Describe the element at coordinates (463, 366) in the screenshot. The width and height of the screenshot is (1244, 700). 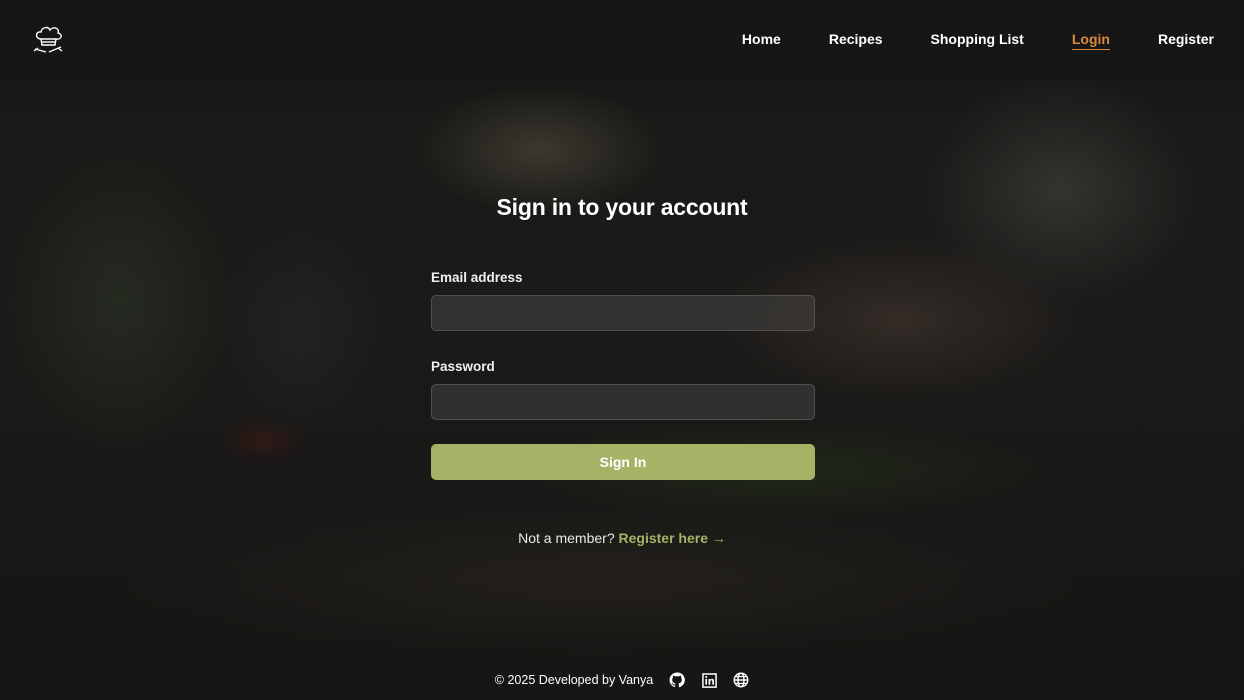
I see `password-label: Password` at that location.